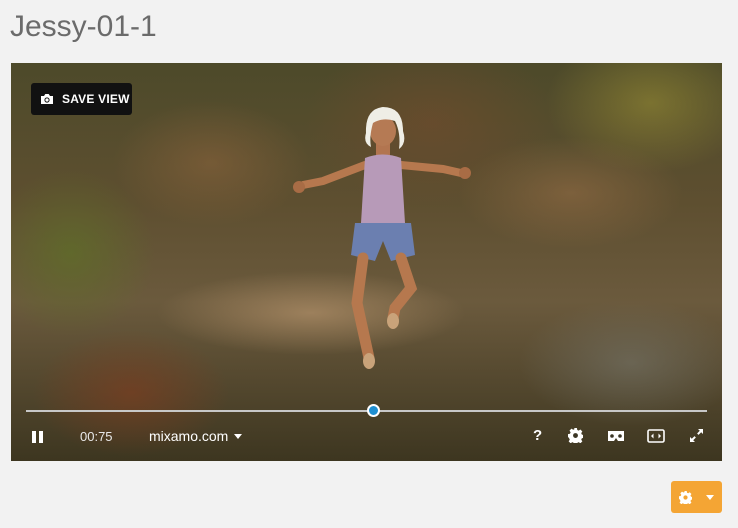 The width and height of the screenshot is (738, 528). Describe the element at coordinates (83, 26) in the screenshot. I see `page-title: Jessy-01-1` at that location.